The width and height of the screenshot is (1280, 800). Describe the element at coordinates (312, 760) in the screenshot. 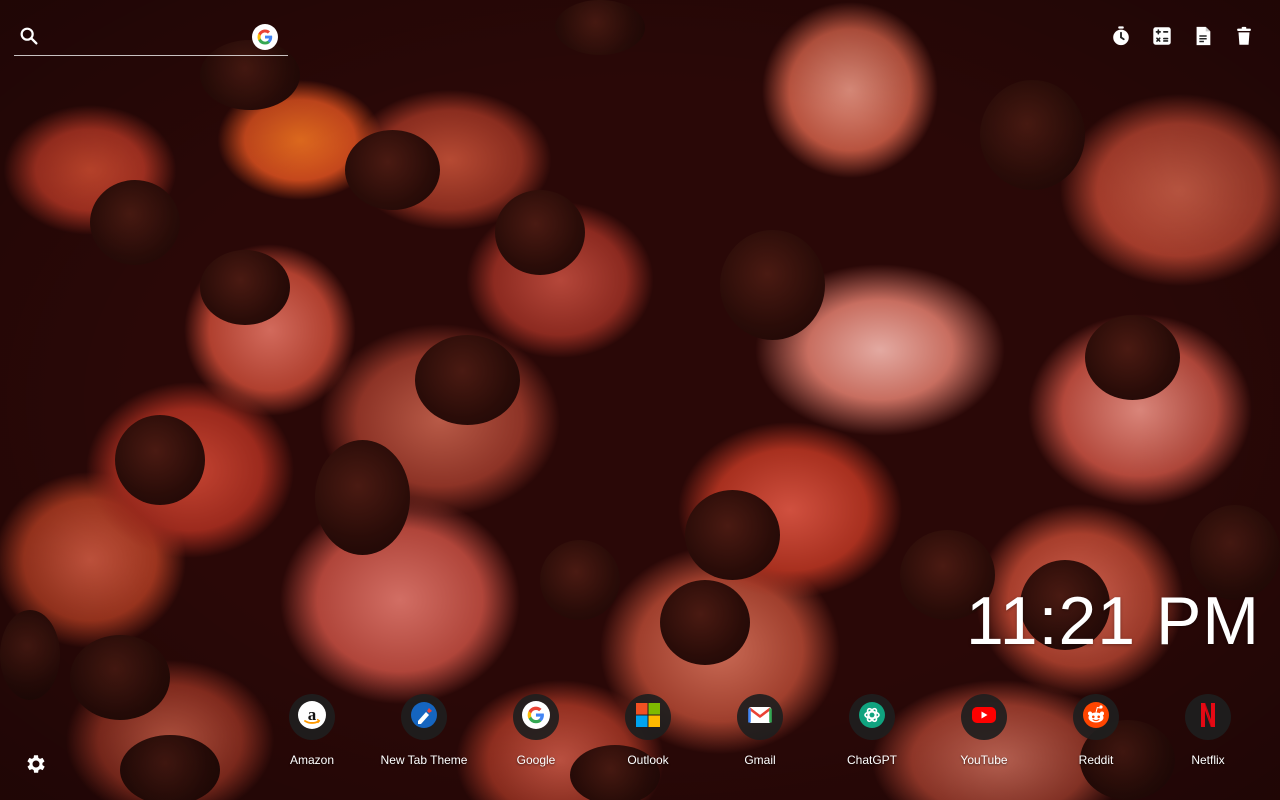

I see `shortcut-label: Amazon` at that location.